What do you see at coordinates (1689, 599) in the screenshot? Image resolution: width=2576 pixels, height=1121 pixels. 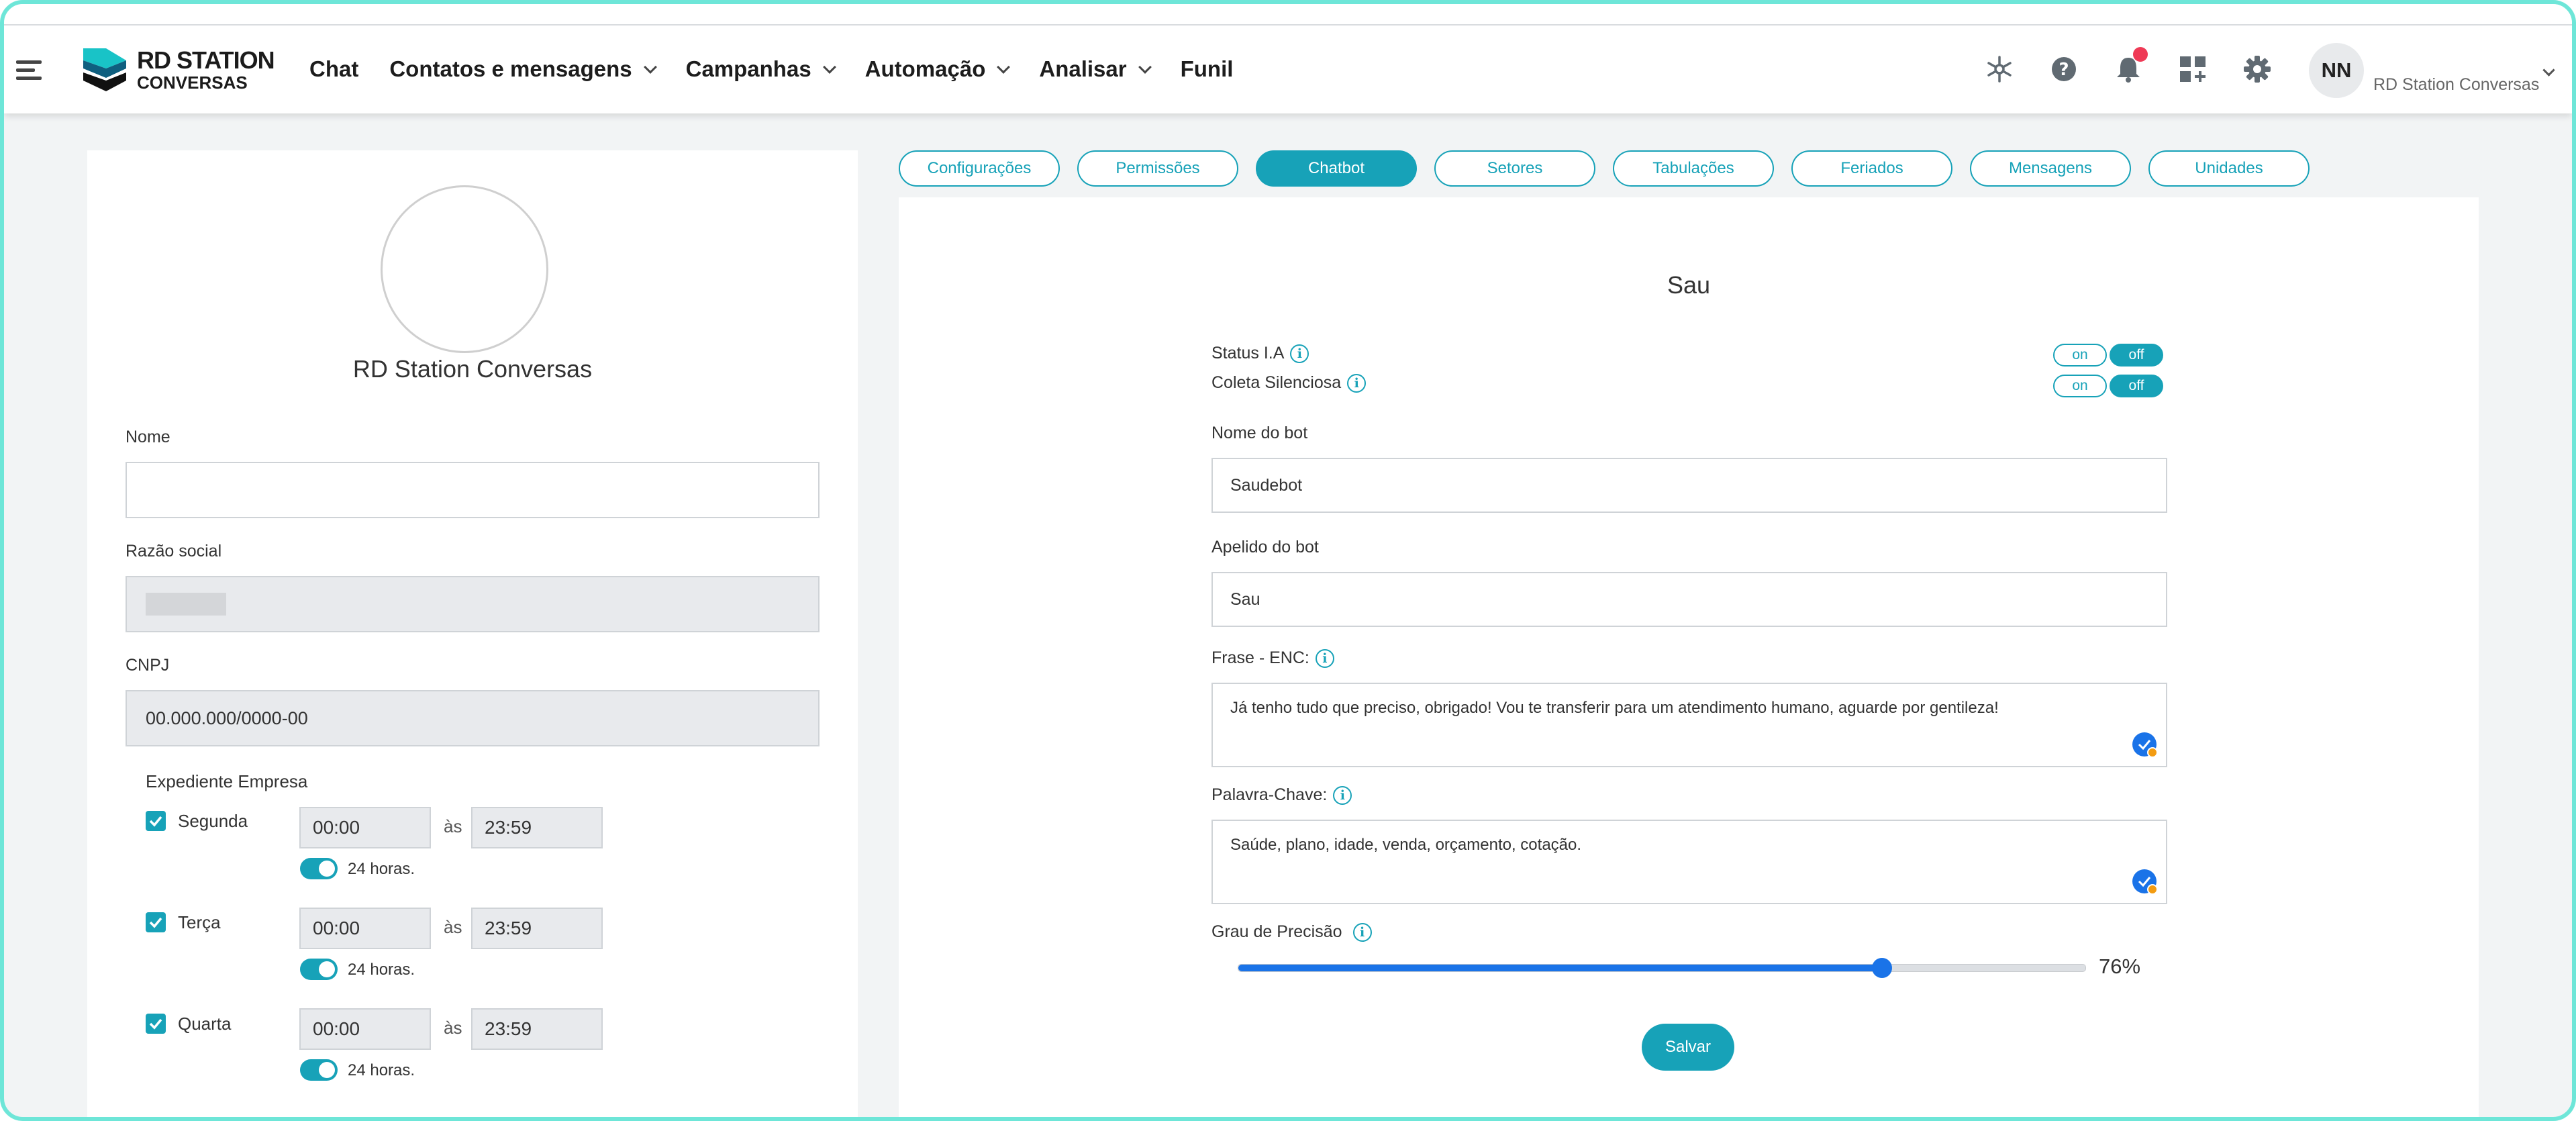 I see `bot-nick-input: Sau` at bounding box center [1689, 599].